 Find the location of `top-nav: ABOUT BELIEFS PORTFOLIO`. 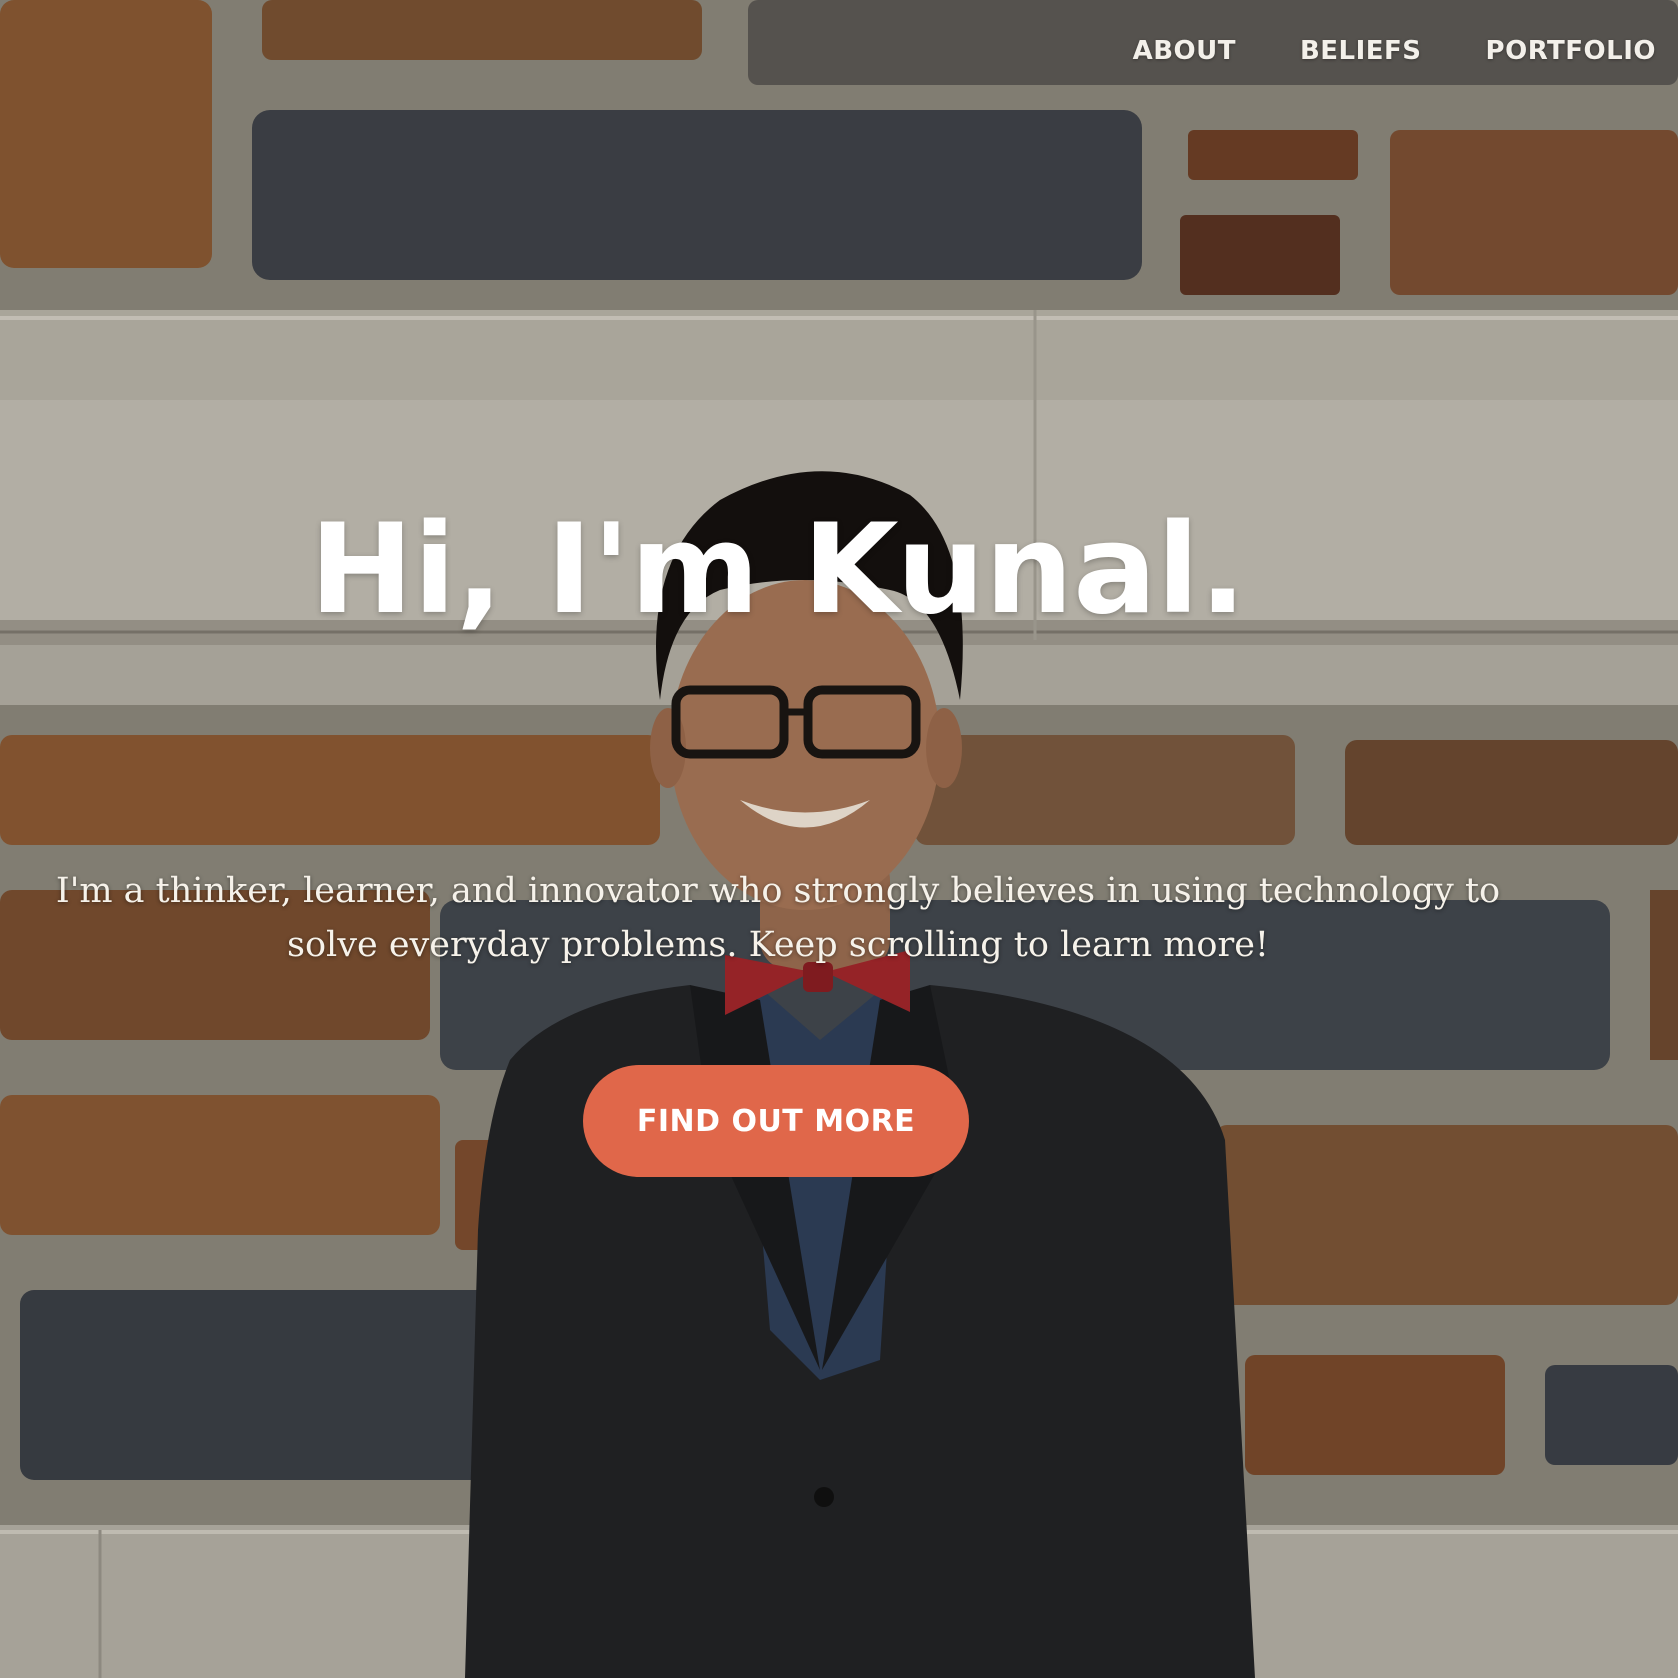

top-nav: ABOUT BELIEFS PORTFOLIO is located at coordinates (1394, 51).